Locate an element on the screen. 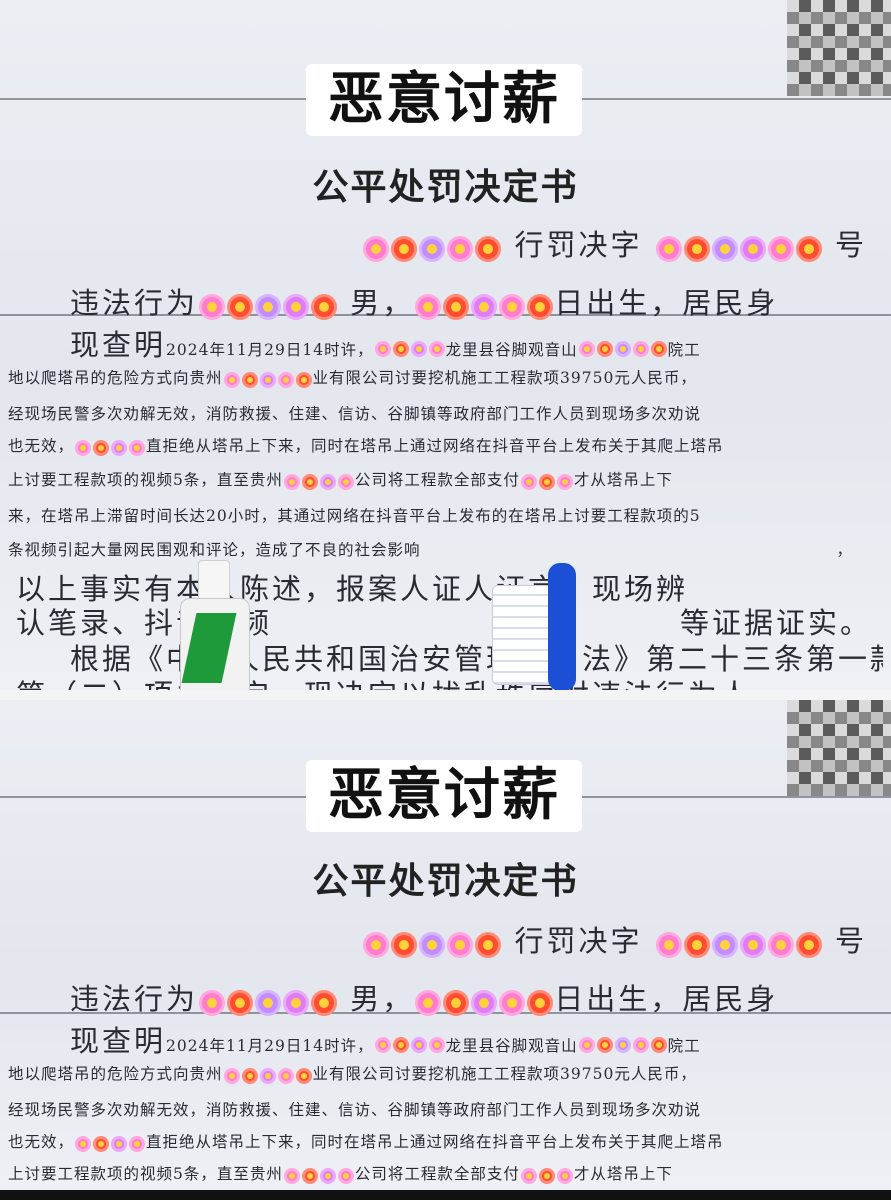 The height and width of the screenshot is (1200, 891). finding-line-7: 条视频引起大量网民围观和评论，造成了不良的社会影响 ， is located at coordinates (445, 549).